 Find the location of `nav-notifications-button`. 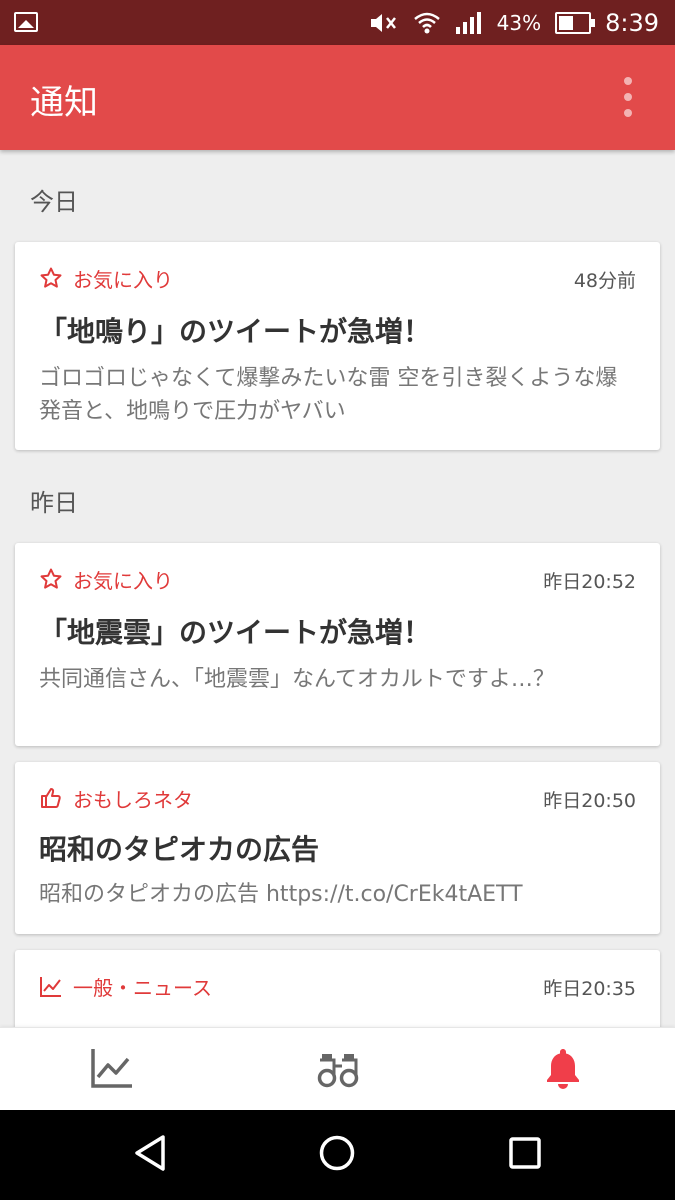

nav-notifications-button is located at coordinates (563, 1070).